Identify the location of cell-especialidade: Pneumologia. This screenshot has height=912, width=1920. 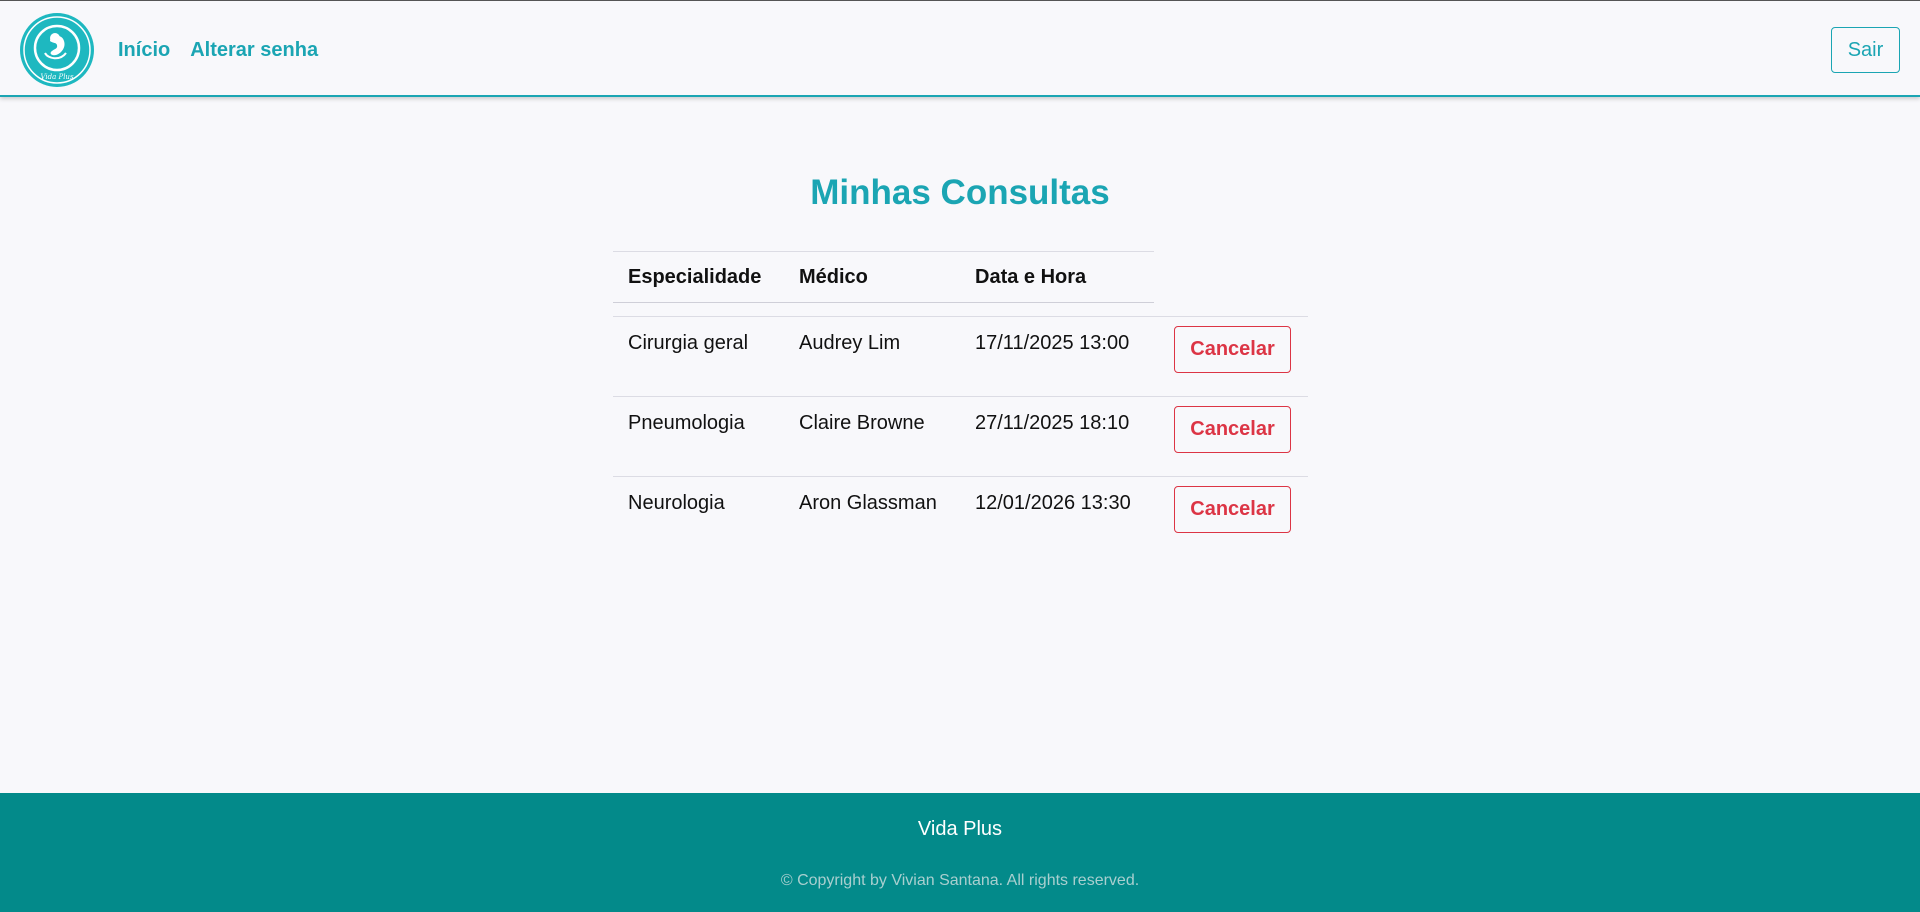
(686, 423).